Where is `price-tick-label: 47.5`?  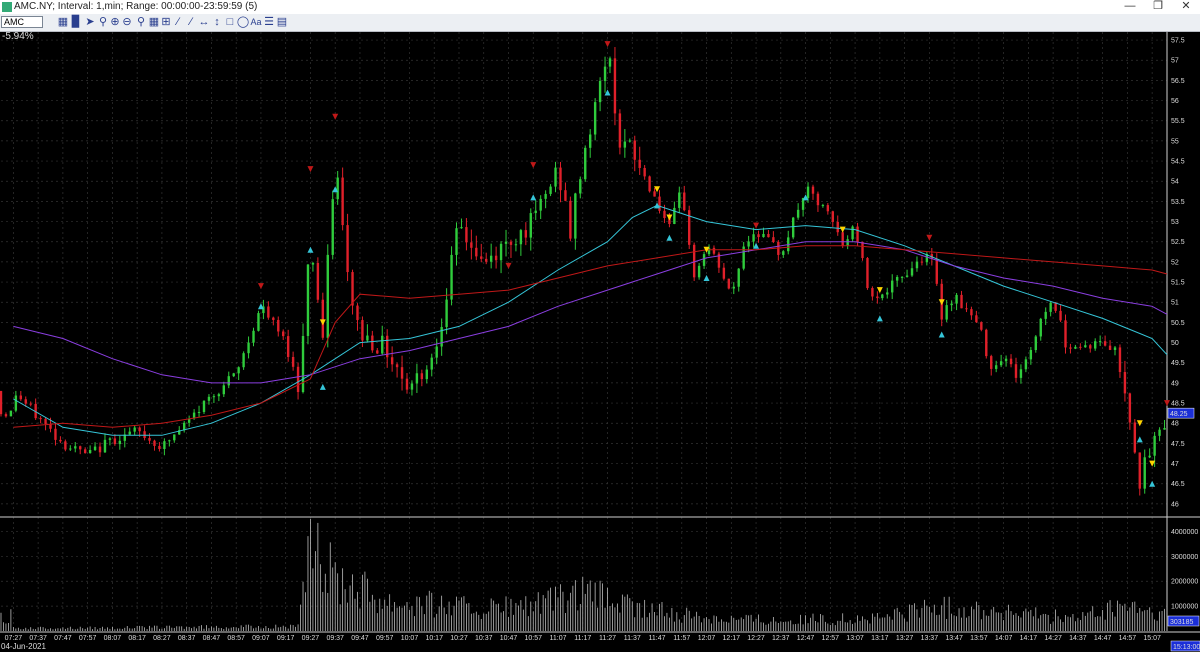 price-tick-label: 47.5 is located at coordinates (1178, 444).